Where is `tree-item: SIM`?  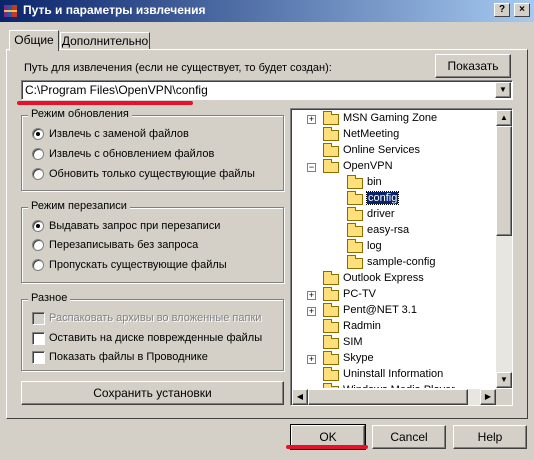 tree-item: SIM is located at coordinates (393, 343).